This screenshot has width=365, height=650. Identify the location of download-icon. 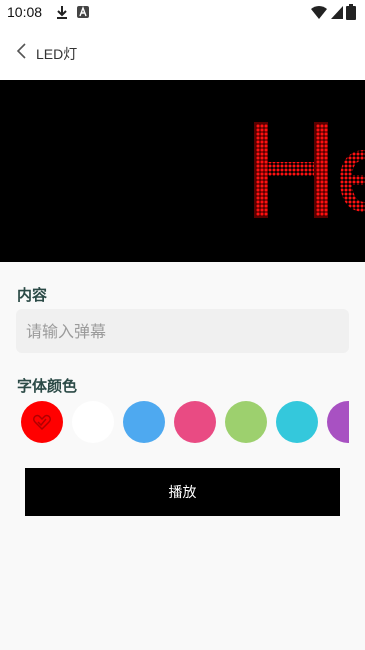
(62, 12).